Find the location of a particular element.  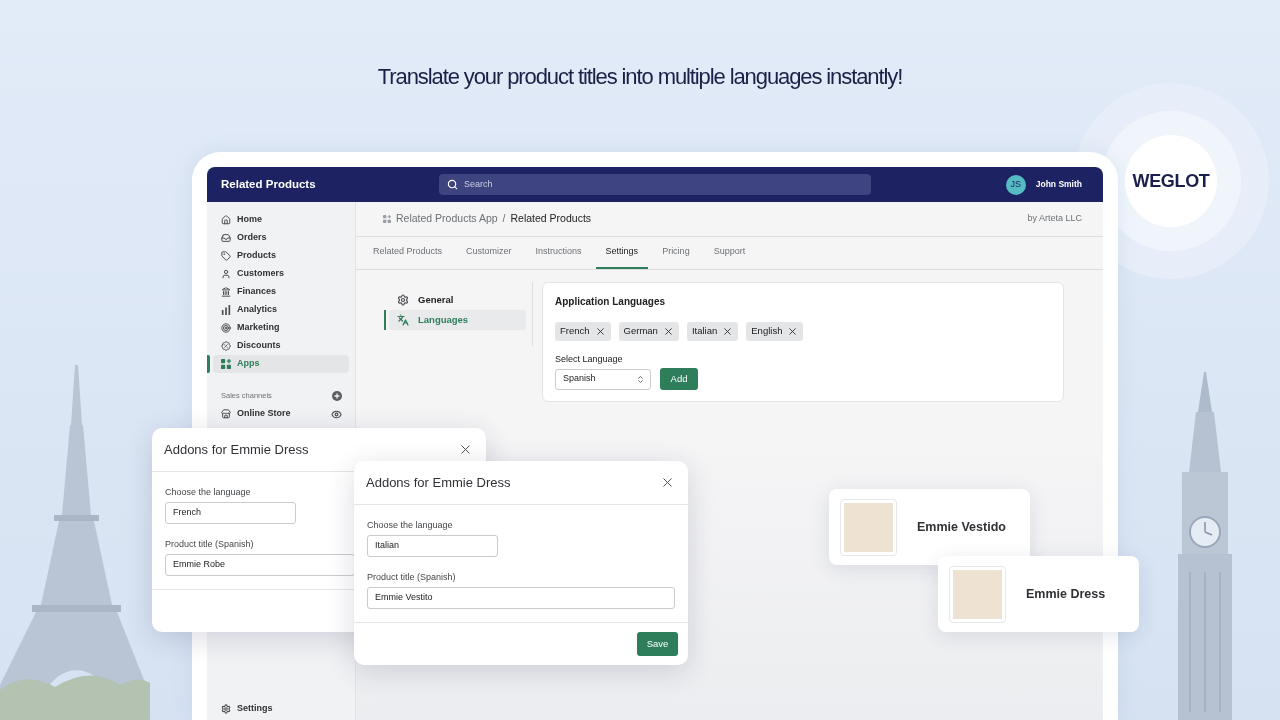

app-grid-icon is located at coordinates (387, 219).